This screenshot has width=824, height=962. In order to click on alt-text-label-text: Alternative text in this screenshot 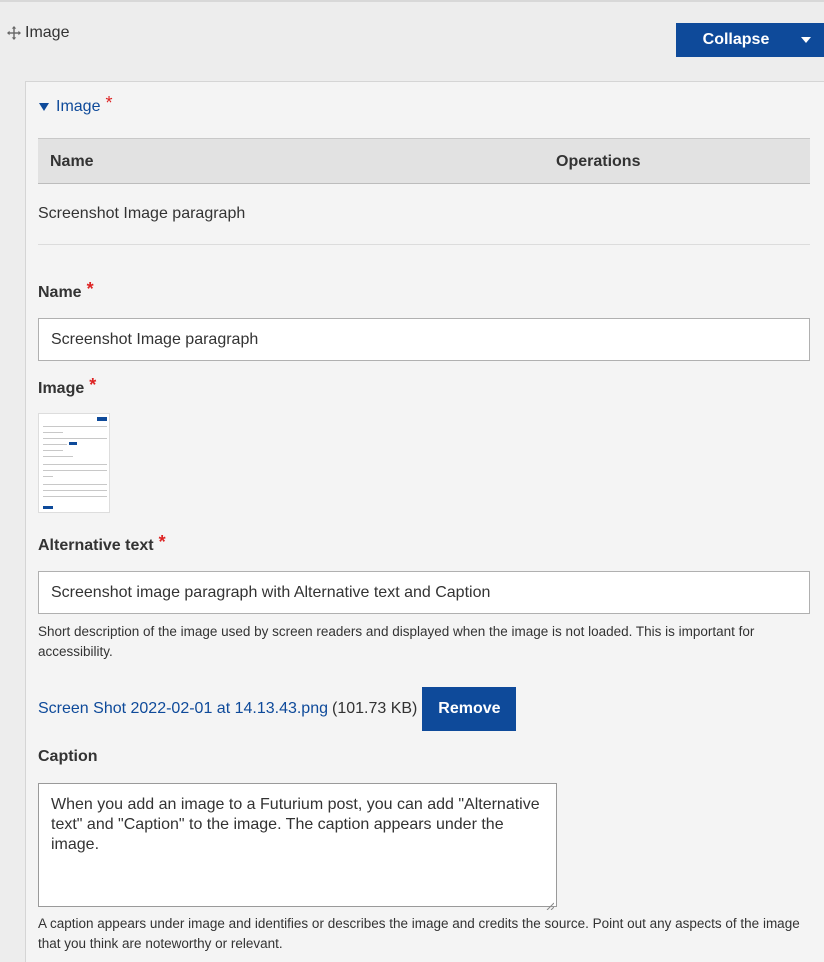, I will do `click(96, 545)`.